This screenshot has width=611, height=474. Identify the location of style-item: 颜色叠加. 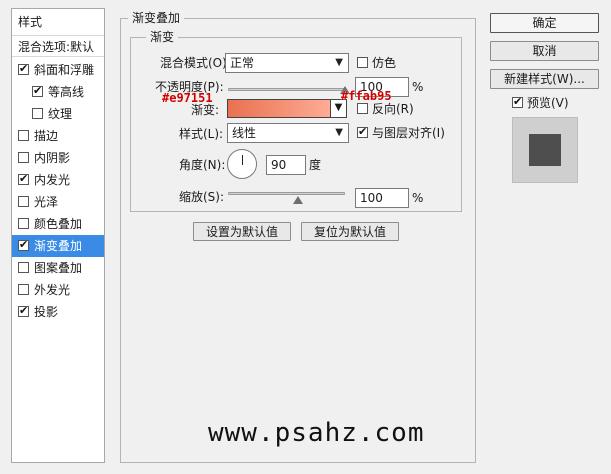
(58, 224).